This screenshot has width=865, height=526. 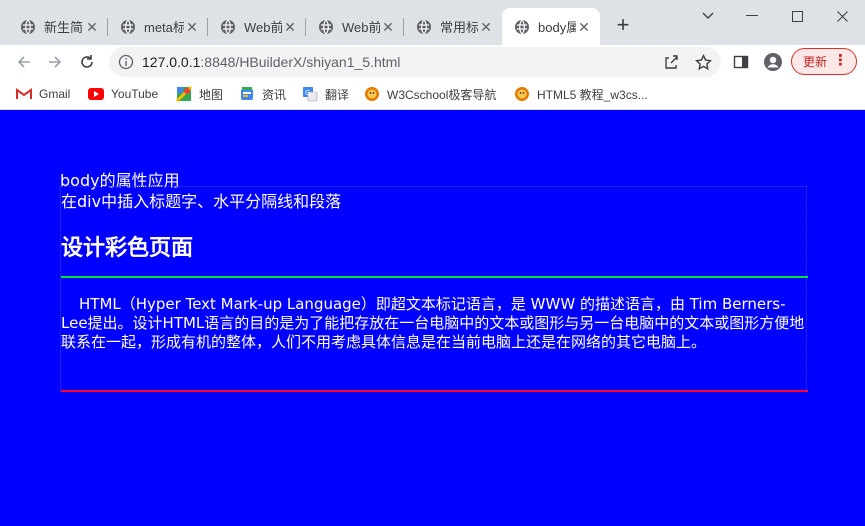 What do you see at coordinates (557, 27) in the screenshot?
I see `tab-label: body属` at bounding box center [557, 27].